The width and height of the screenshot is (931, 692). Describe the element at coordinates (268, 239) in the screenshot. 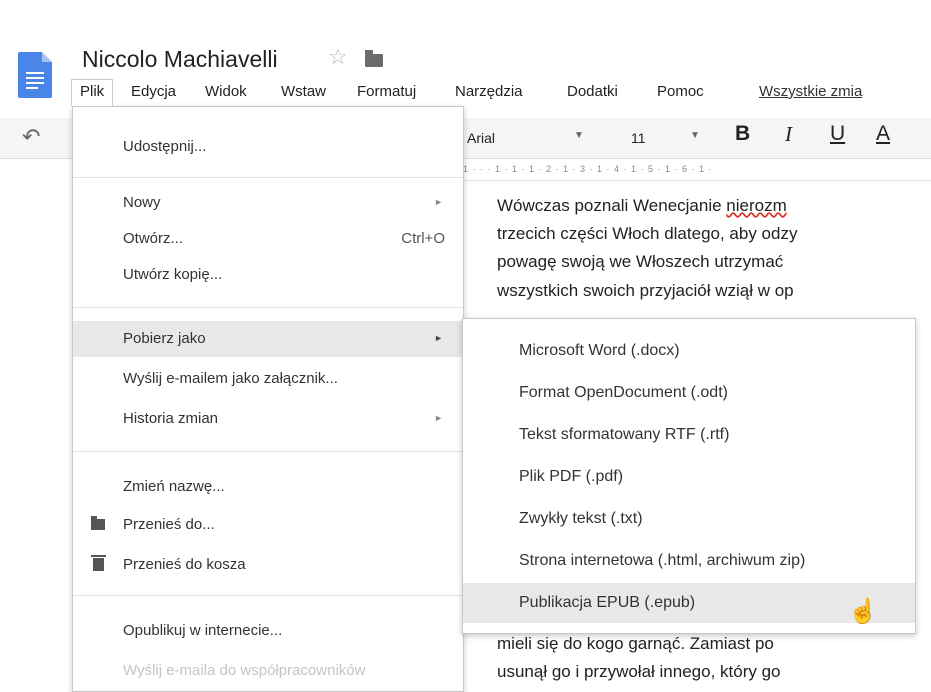

I see `menu-item-open: Otwórz... Ctrl+O` at that location.